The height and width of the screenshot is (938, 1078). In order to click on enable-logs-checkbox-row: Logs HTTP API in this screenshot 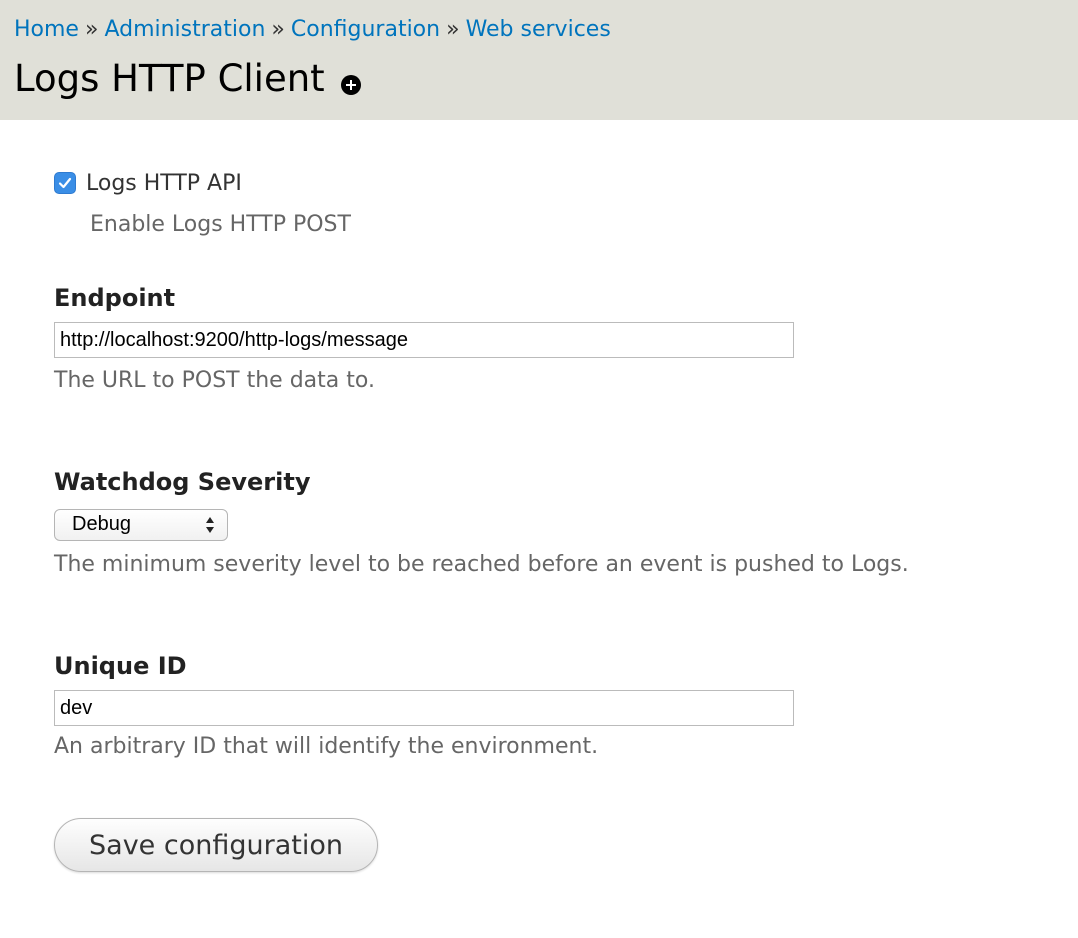, I will do `click(148, 183)`.